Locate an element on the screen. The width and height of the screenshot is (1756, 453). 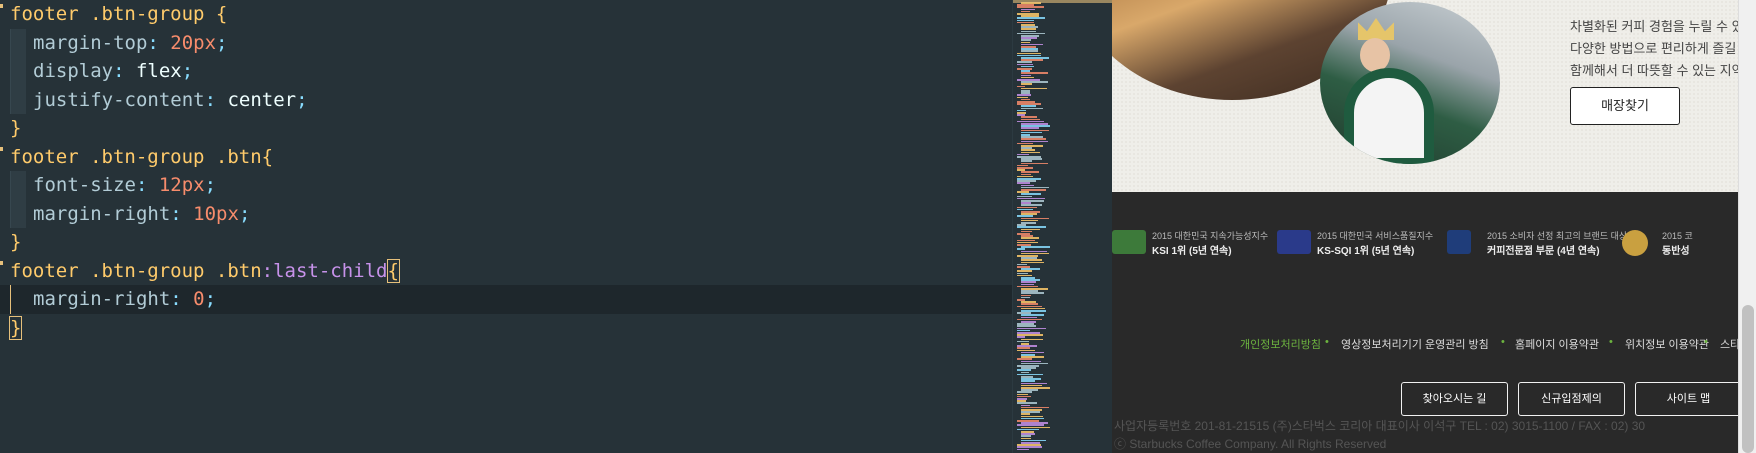
store-description-line: 다양한 방법으로 편리하게 즐길 수 is located at coordinates (1654, 48).